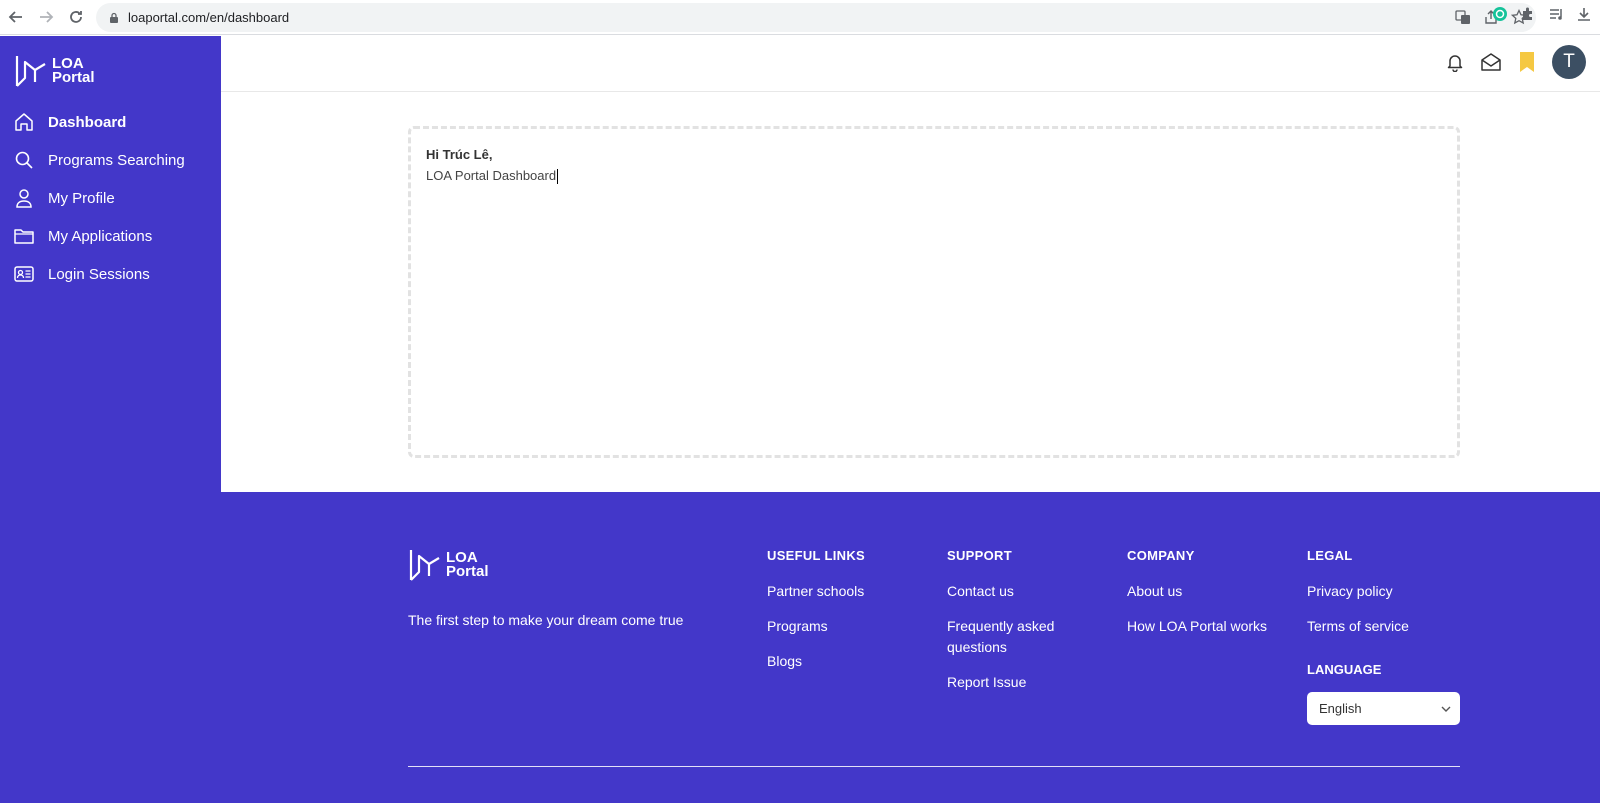 The height and width of the screenshot is (803, 1600). I want to click on download-icon, so click(1584, 14).